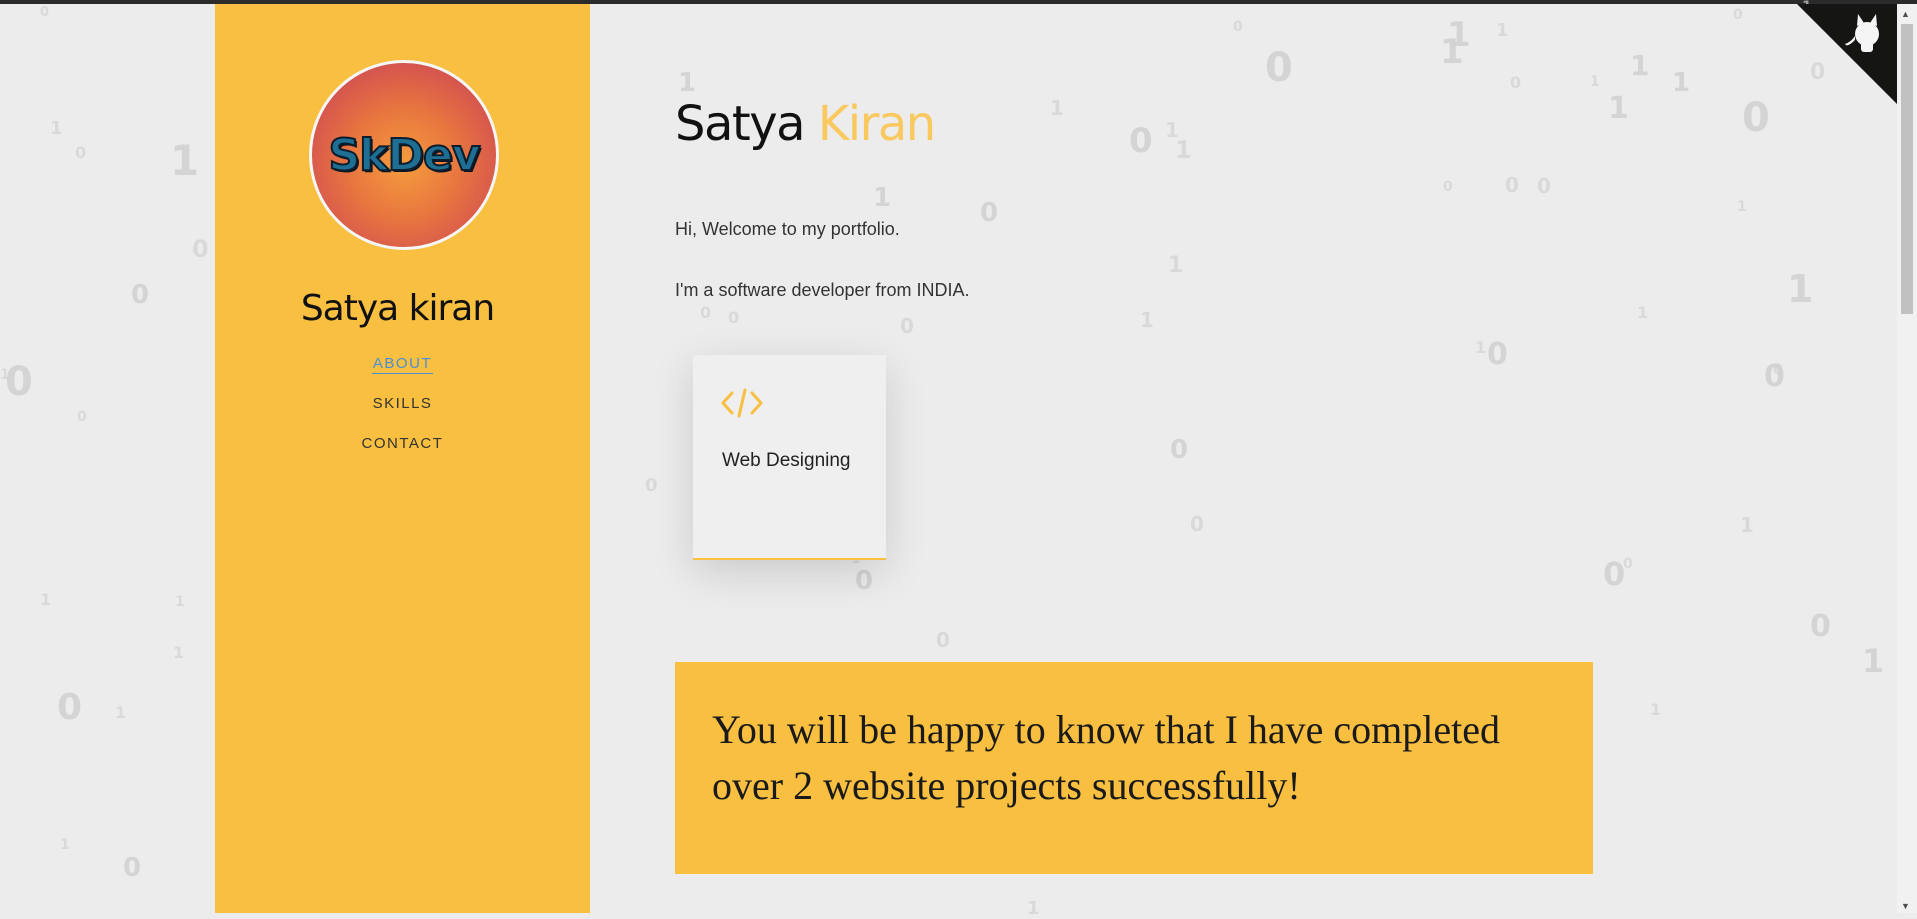  I want to click on github-octocat-icon, so click(1847, 54).